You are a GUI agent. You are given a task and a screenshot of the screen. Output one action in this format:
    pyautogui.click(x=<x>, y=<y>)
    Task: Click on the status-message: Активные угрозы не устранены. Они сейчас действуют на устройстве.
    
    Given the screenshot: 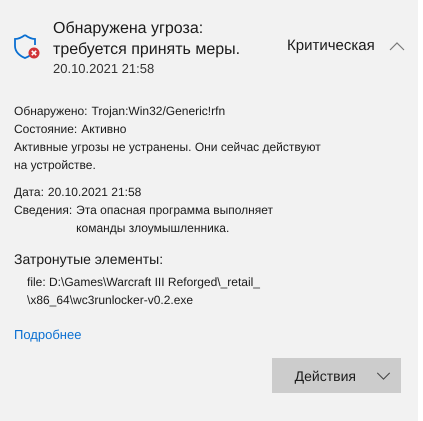 What is the action you would take?
    pyautogui.click(x=168, y=156)
    